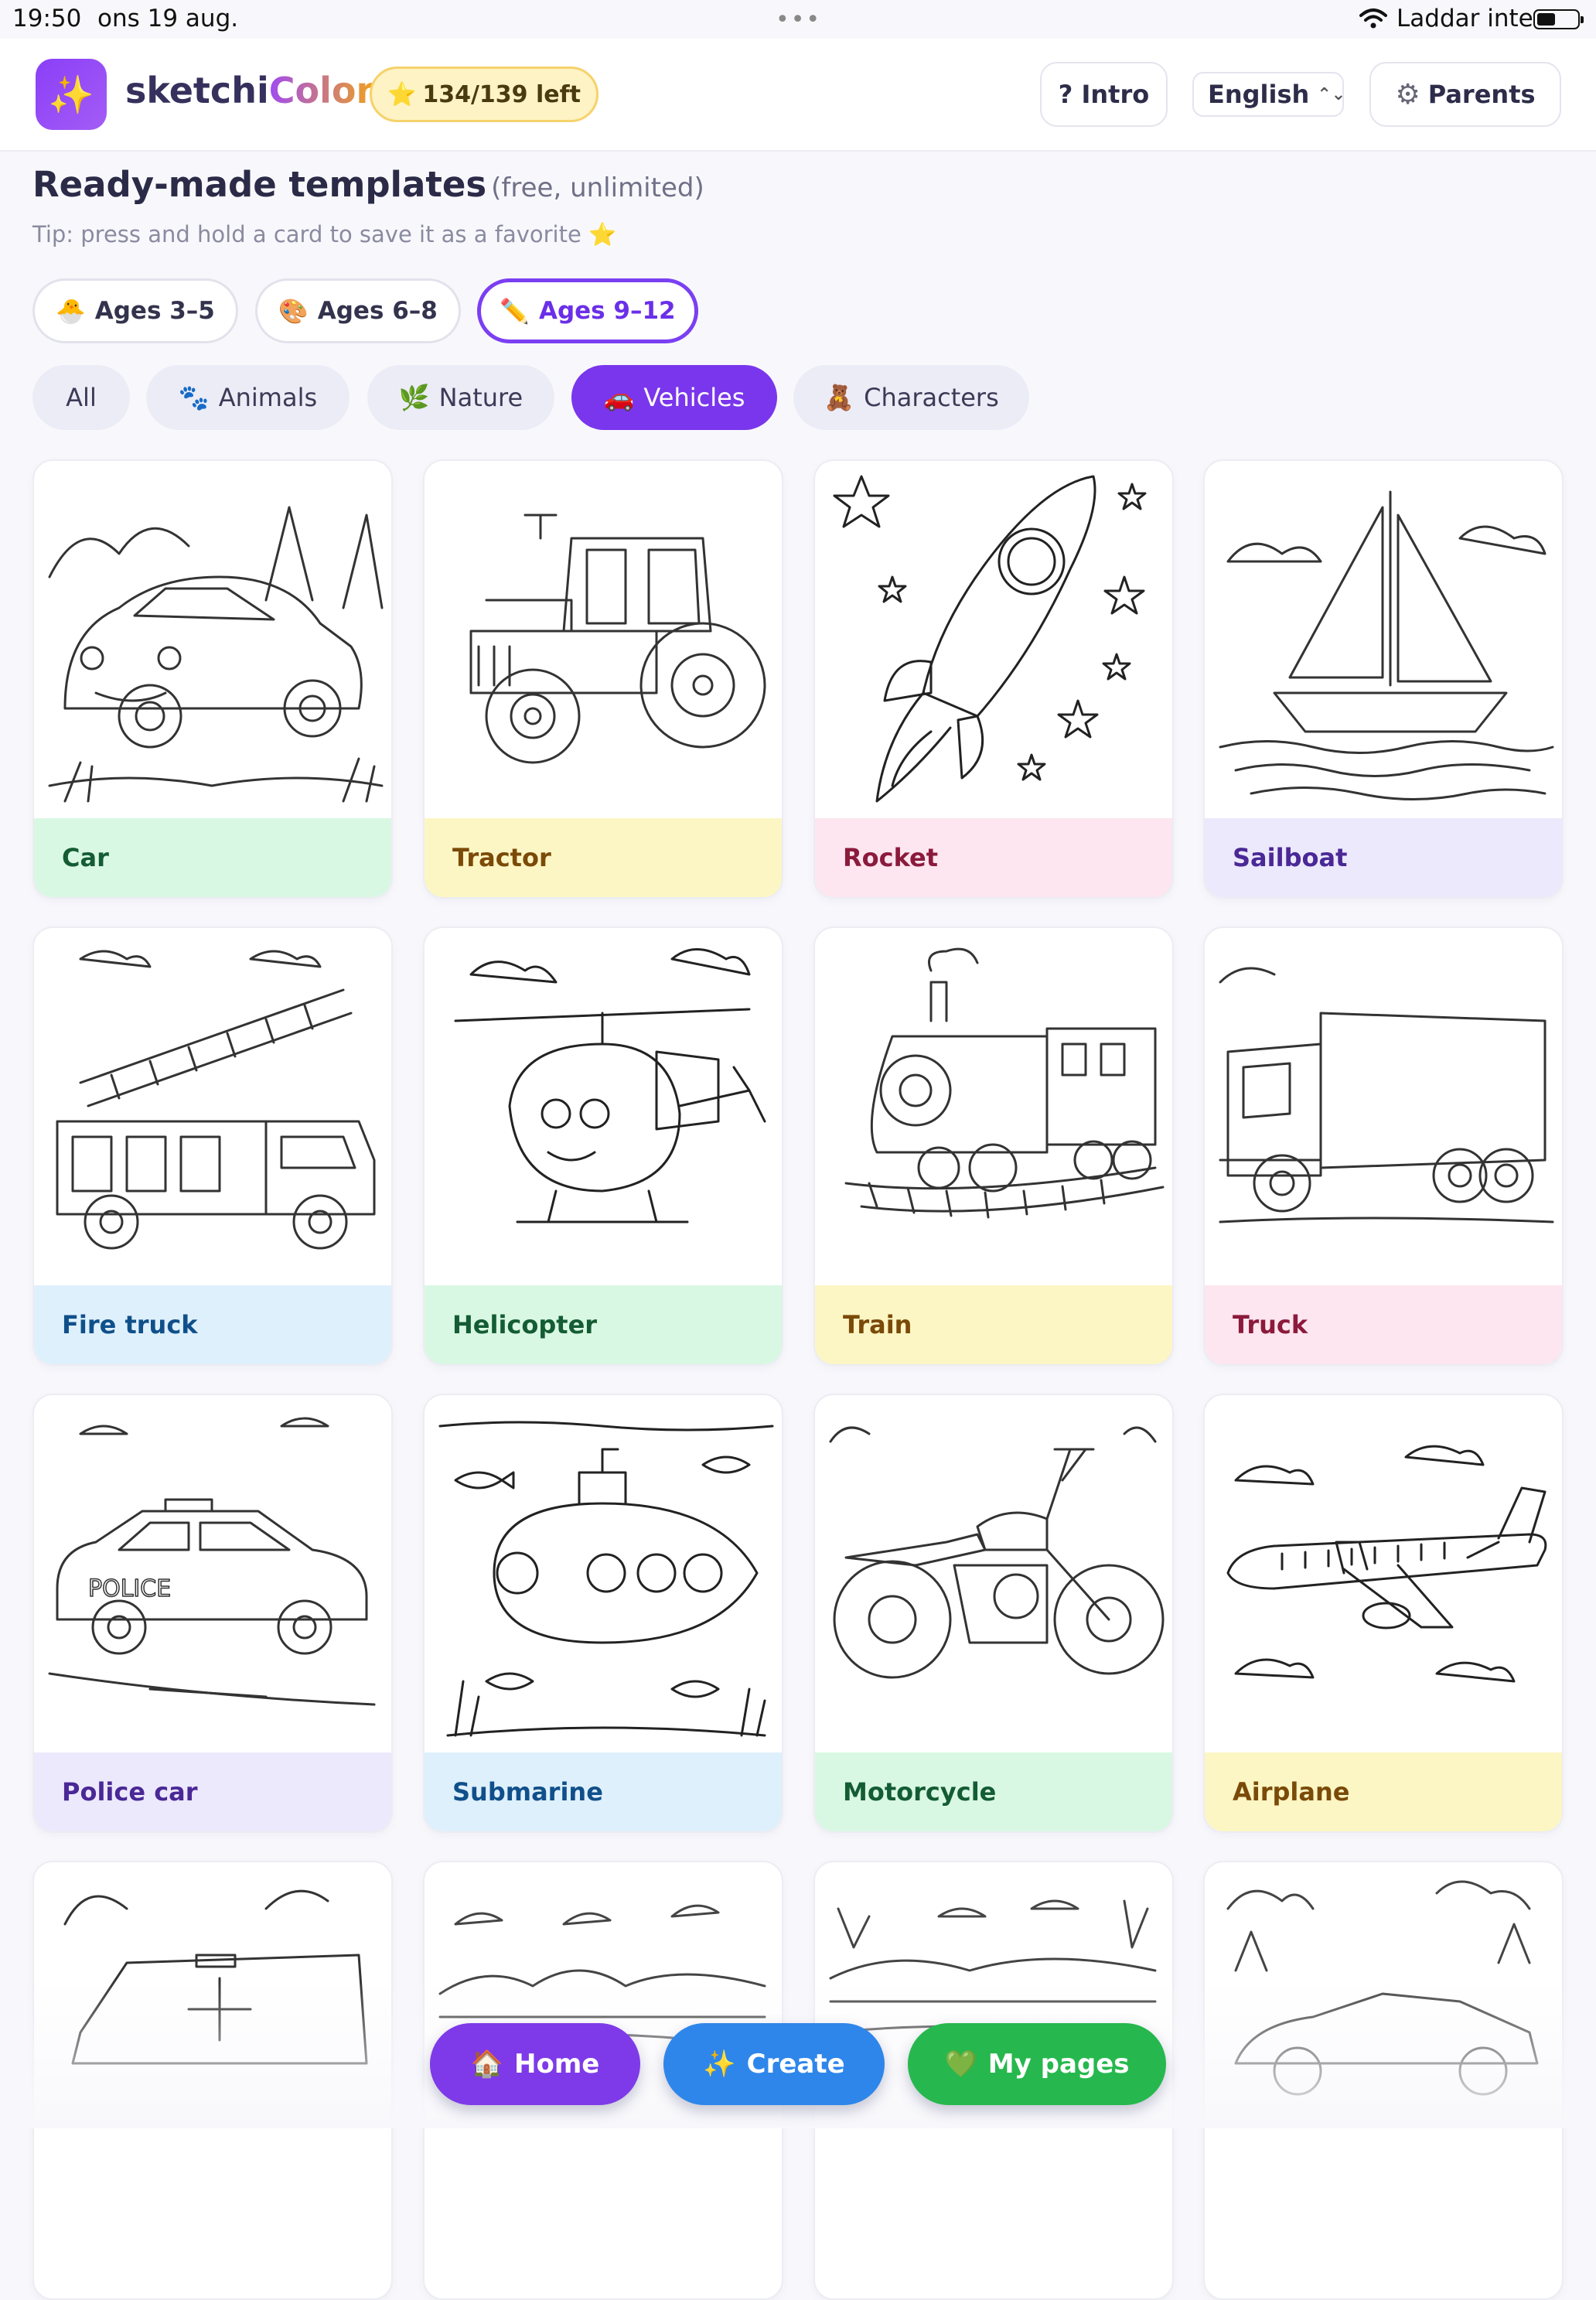 The height and width of the screenshot is (2300, 1596). Describe the element at coordinates (1383, 1106) in the screenshot. I see `truck-drawing` at that location.